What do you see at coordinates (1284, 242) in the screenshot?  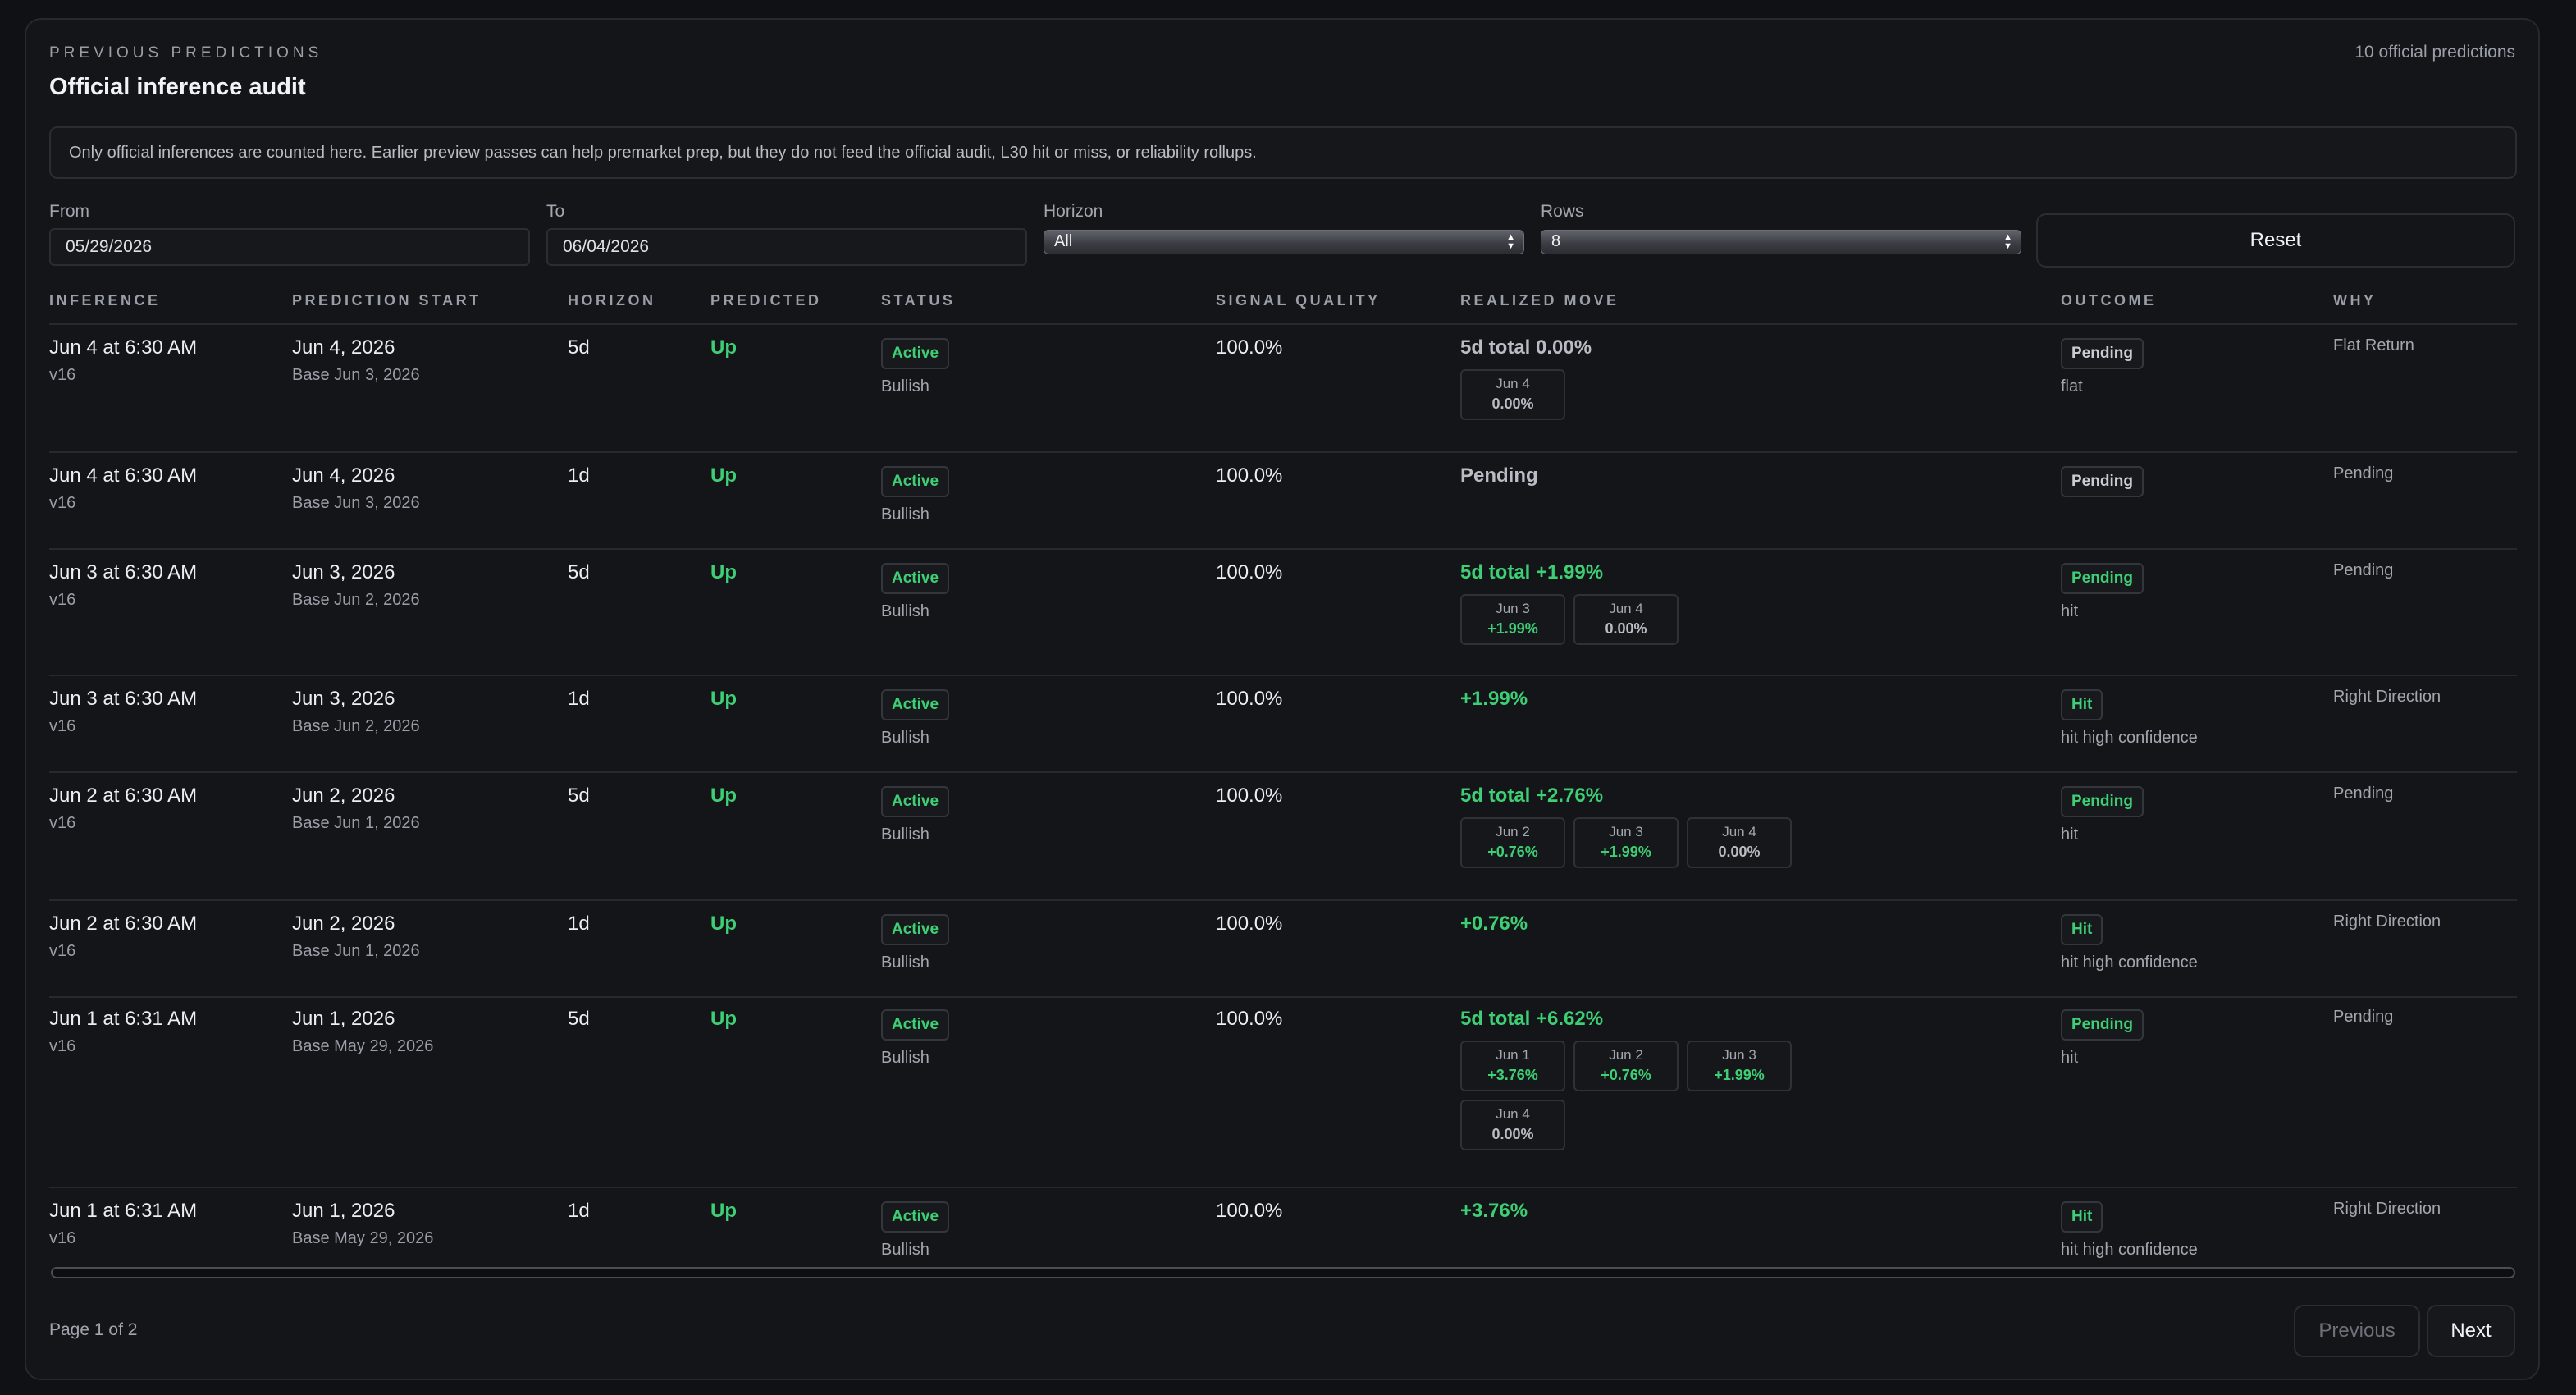 I see `horizon-select: All ▲ ▼` at bounding box center [1284, 242].